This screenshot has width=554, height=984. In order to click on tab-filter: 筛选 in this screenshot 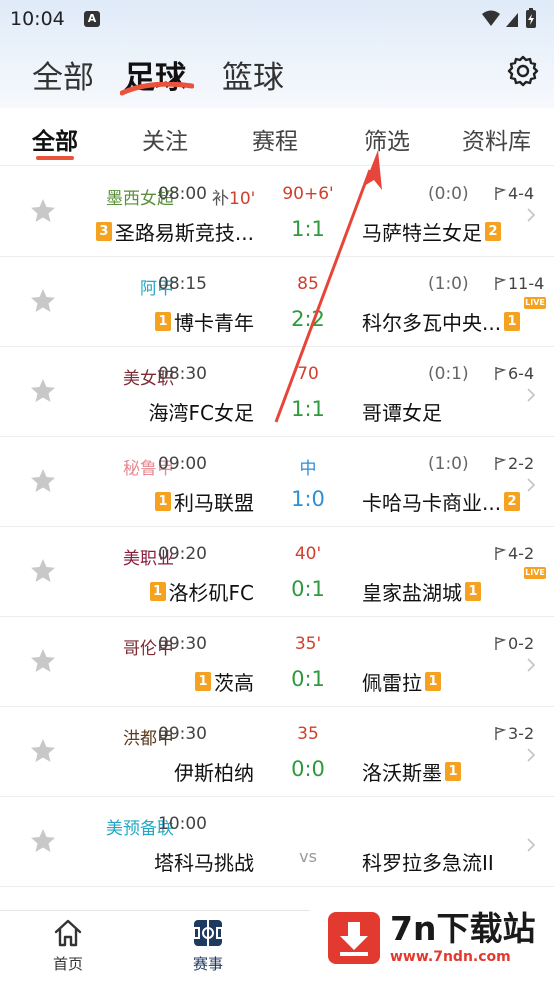, I will do `click(387, 139)`.